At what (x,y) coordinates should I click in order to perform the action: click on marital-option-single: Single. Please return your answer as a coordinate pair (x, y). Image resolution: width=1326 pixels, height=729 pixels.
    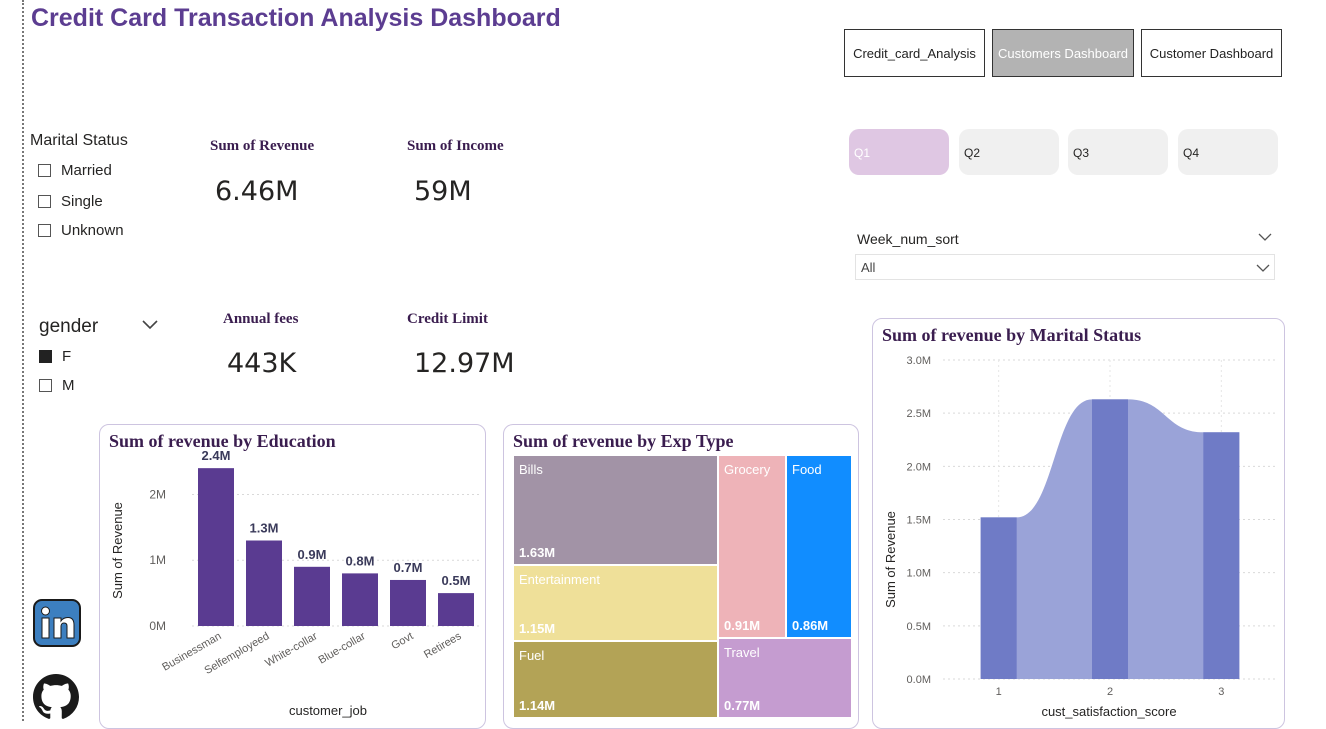
    Looking at the image, I should click on (70, 201).